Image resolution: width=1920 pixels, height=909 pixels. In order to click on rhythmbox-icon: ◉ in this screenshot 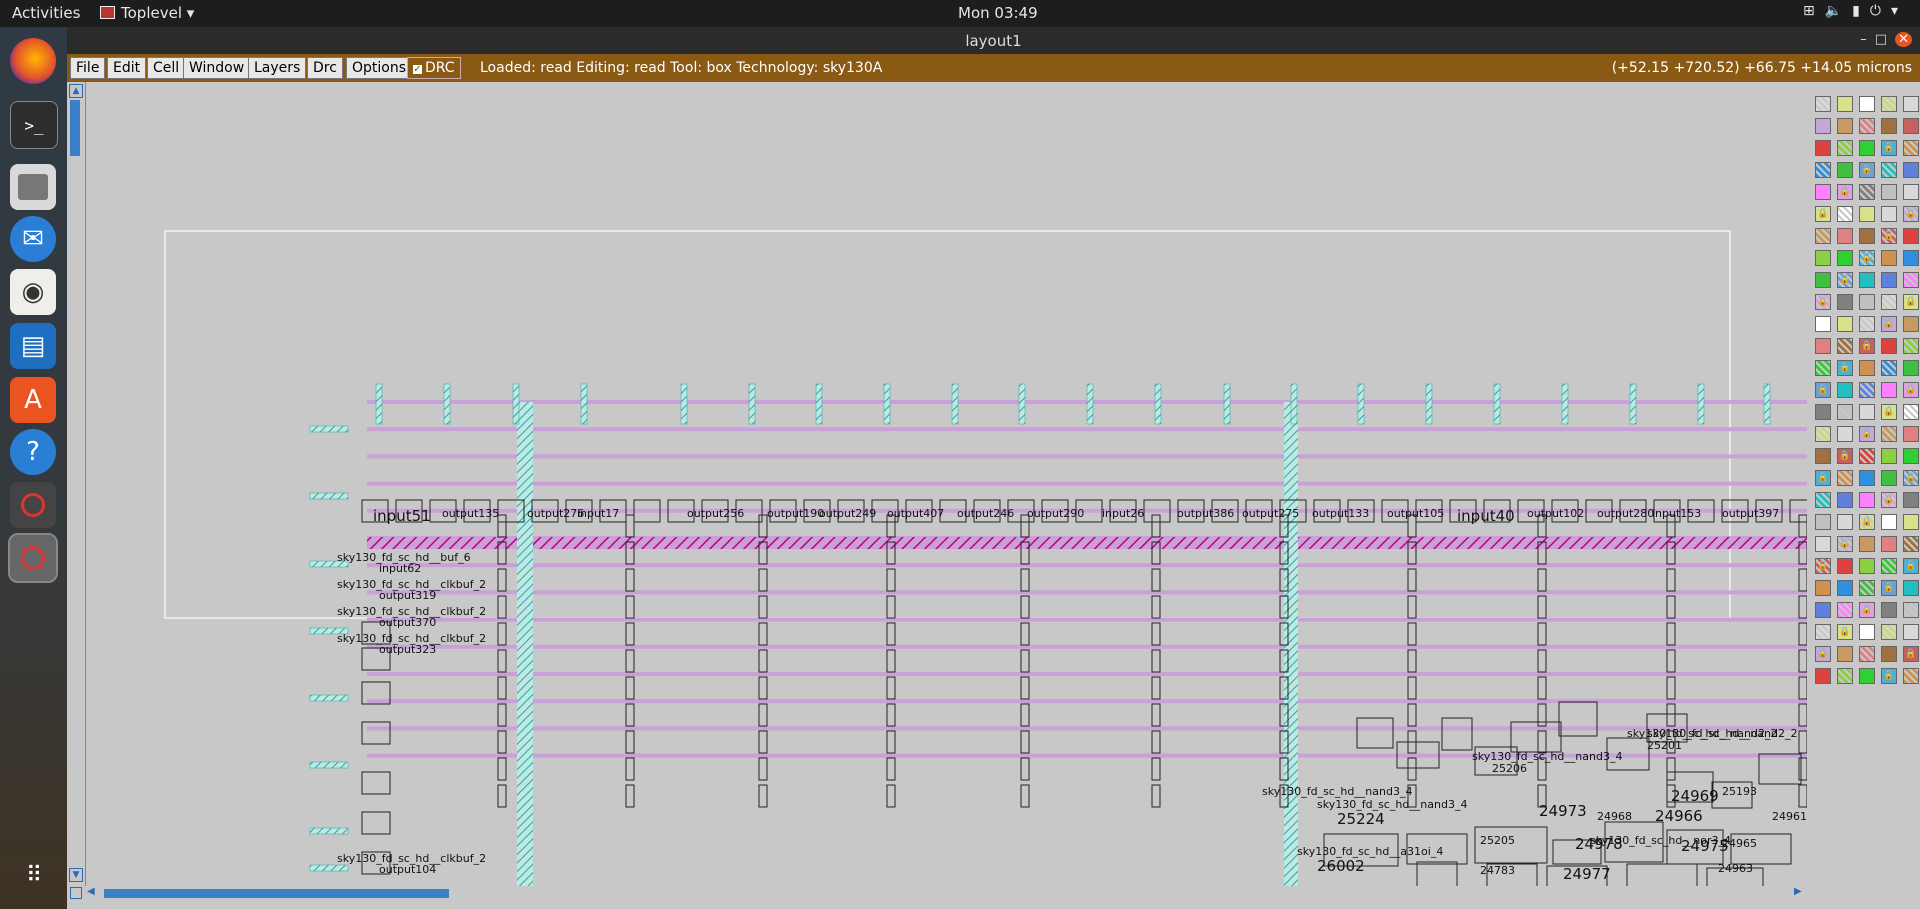, I will do `click(33, 292)`.